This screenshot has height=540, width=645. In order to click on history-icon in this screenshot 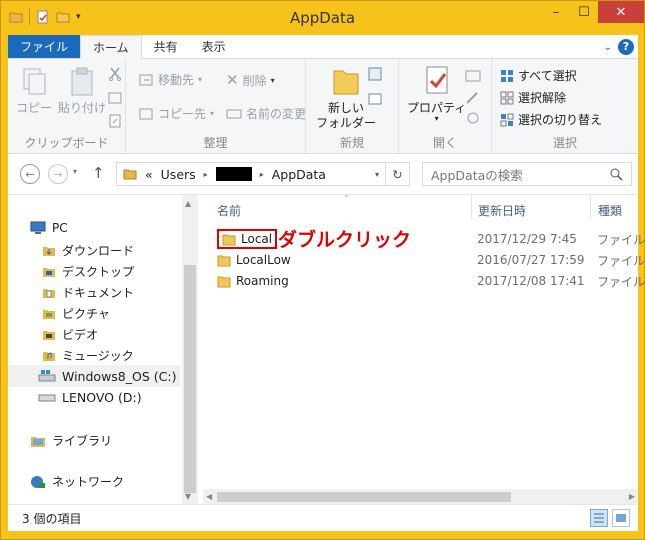, I will do `click(473, 118)`.